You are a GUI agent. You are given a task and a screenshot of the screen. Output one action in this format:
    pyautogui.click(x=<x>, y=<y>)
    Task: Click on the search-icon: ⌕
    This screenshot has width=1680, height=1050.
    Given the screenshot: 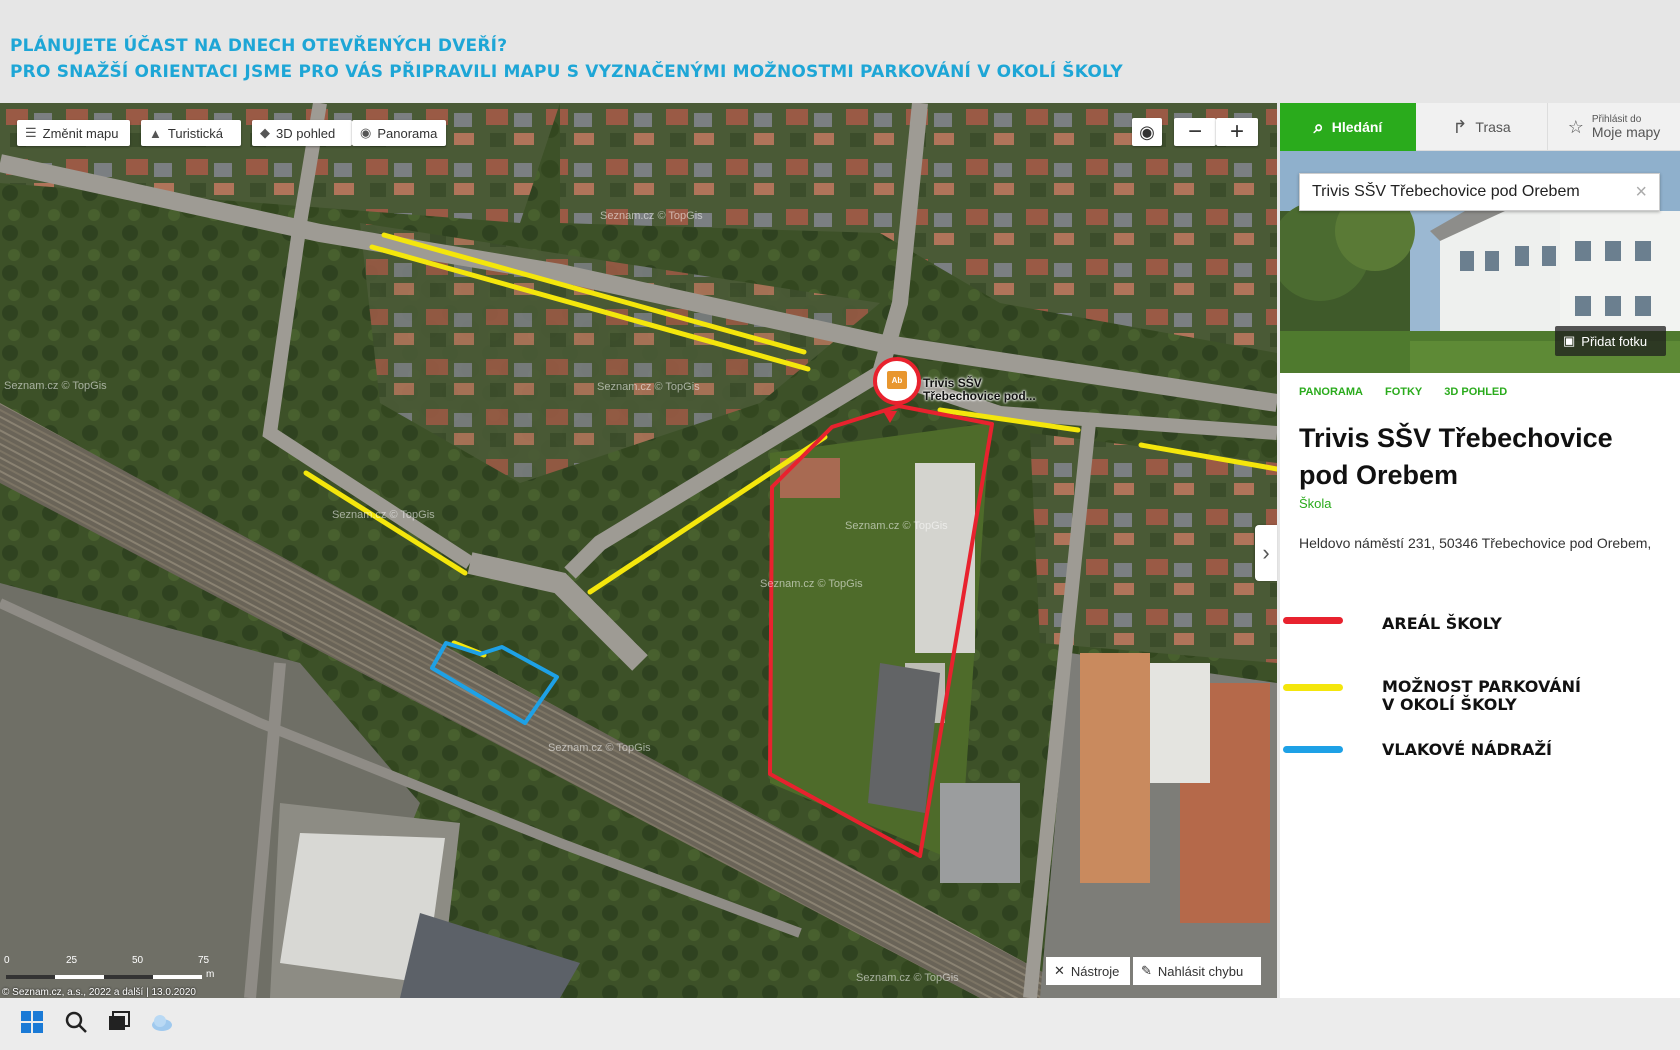 What is the action you would take?
    pyautogui.click(x=1318, y=126)
    